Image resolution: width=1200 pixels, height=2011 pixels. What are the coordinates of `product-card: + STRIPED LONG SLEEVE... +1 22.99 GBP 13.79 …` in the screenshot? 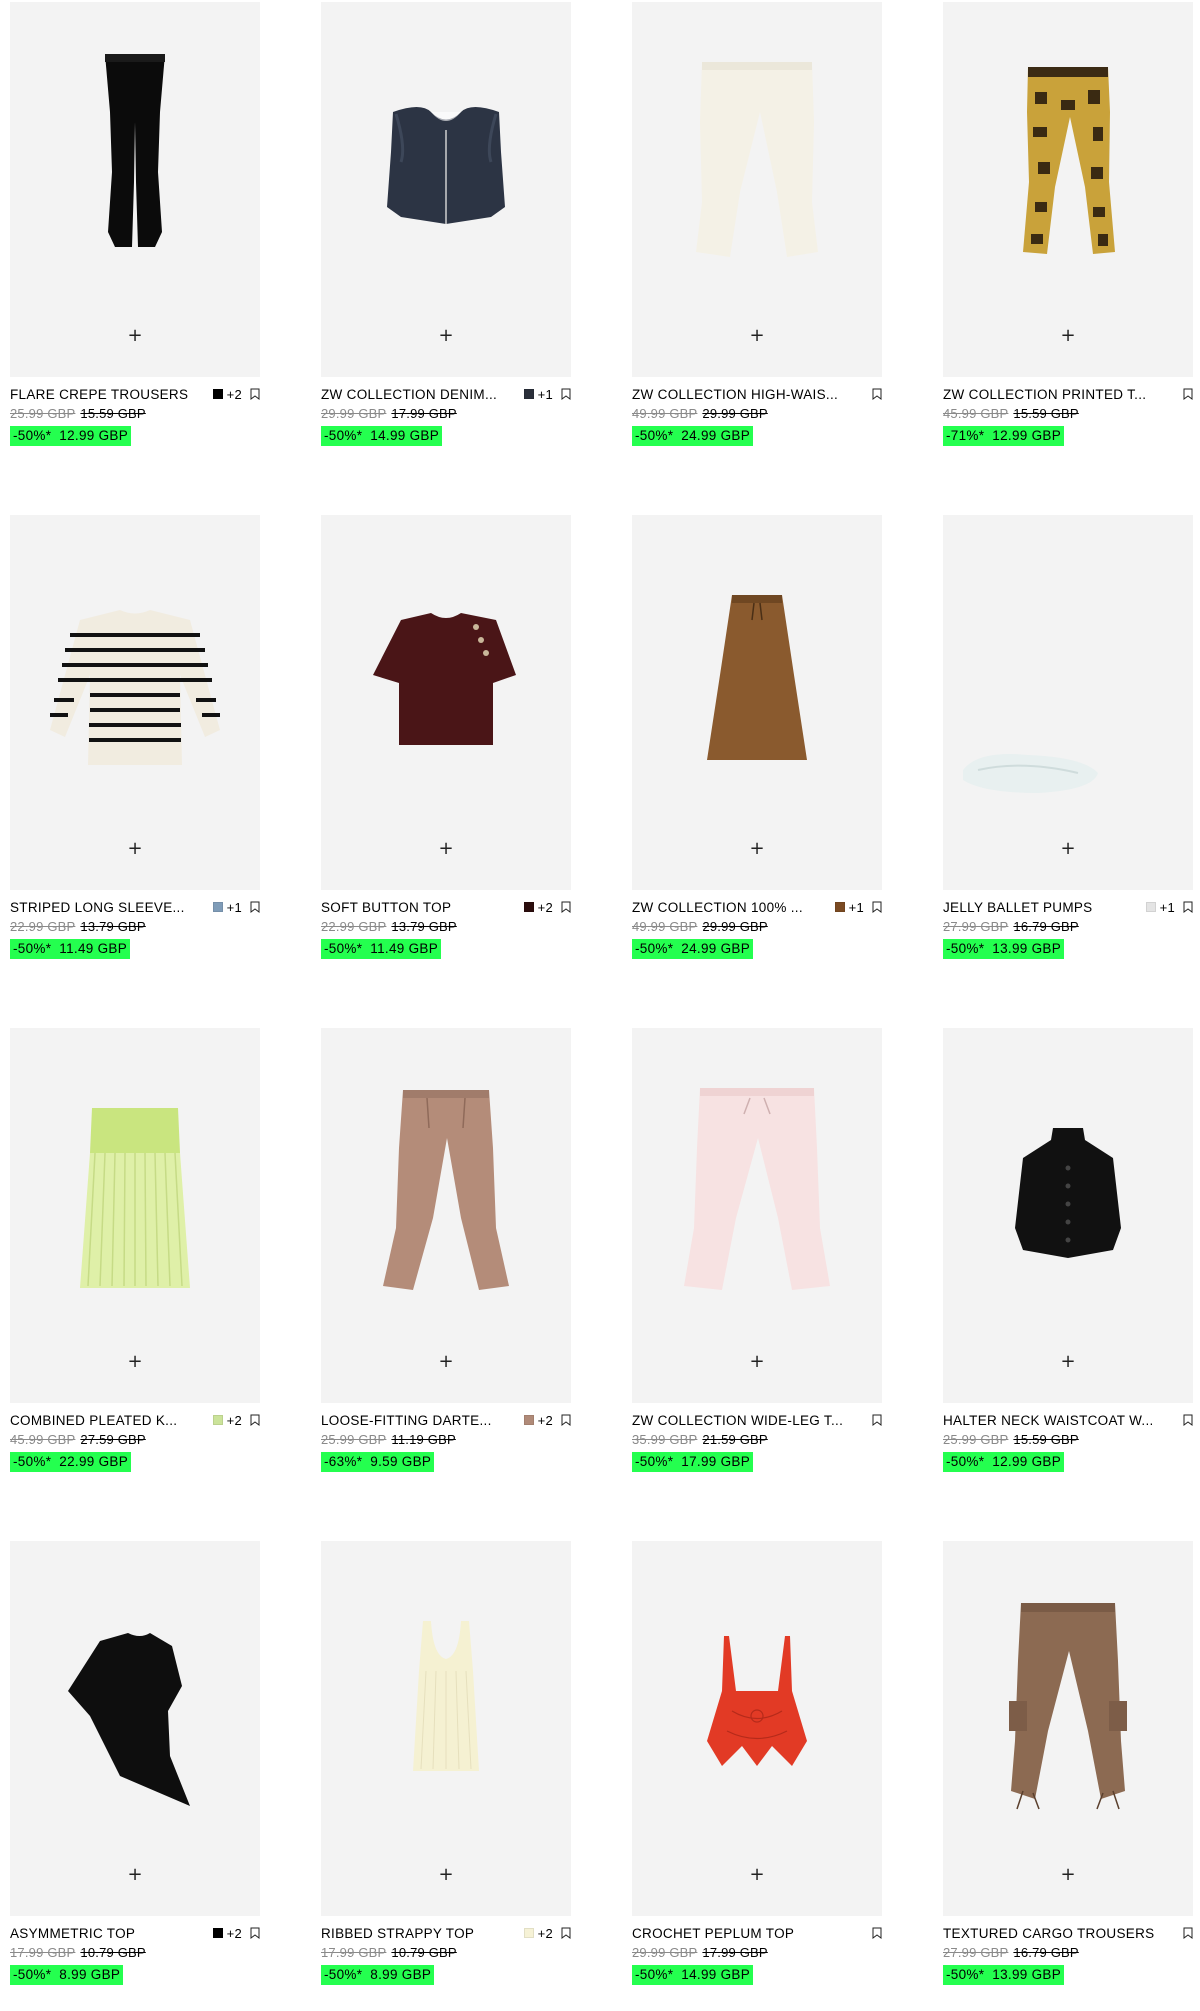 It's located at (135, 750).